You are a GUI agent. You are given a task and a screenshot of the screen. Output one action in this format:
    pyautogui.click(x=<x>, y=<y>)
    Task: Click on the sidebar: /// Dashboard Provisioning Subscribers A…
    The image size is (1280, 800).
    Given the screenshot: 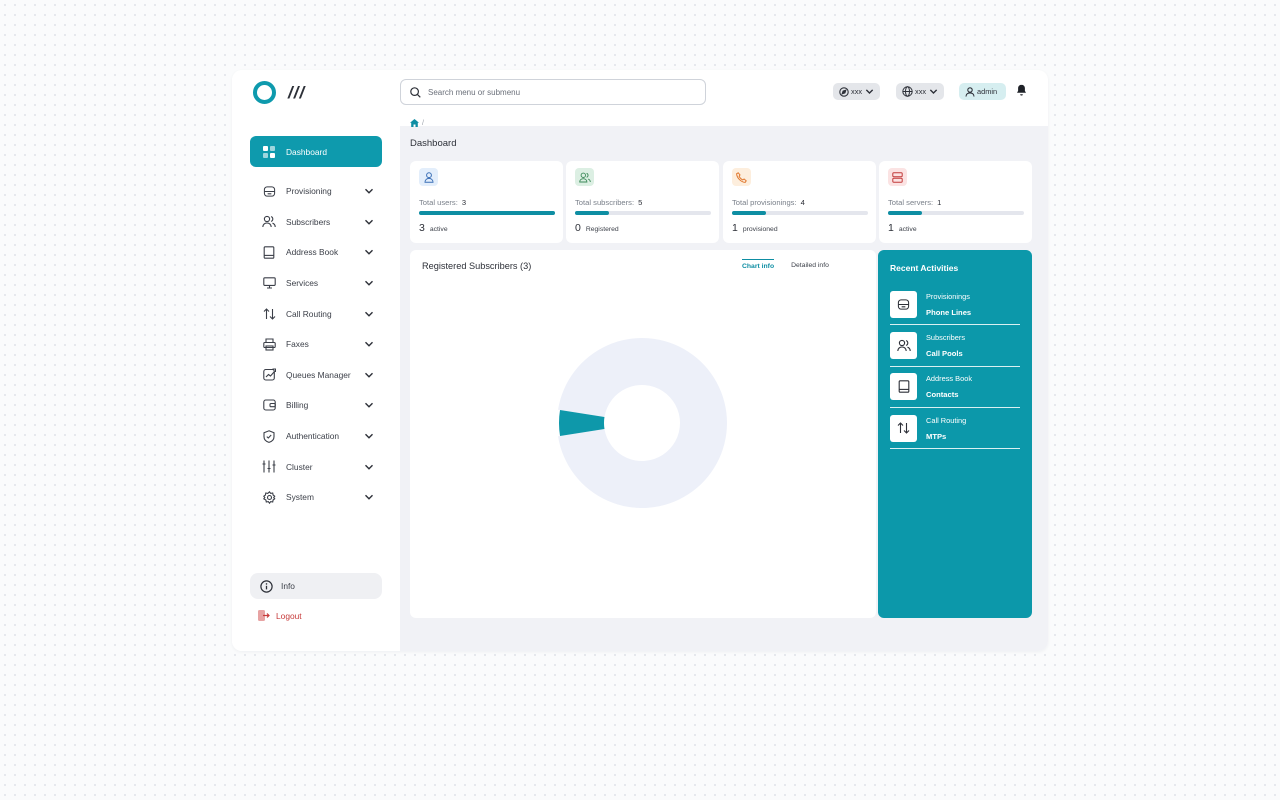 What is the action you would take?
    pyautogui.click(x=316, y=360)
    